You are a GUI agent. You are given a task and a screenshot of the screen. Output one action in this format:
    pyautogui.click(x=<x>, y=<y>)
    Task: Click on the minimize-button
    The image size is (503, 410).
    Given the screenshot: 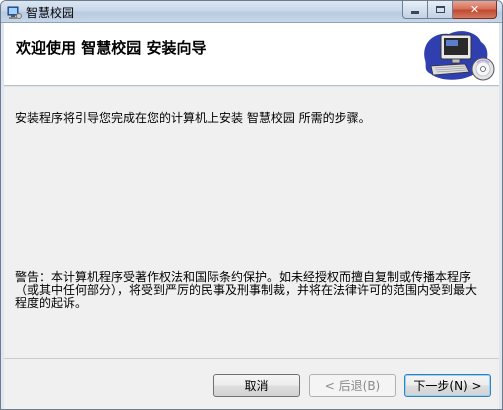 What is the action you would take?
    pyautogui.click(x=415, y=10)
    